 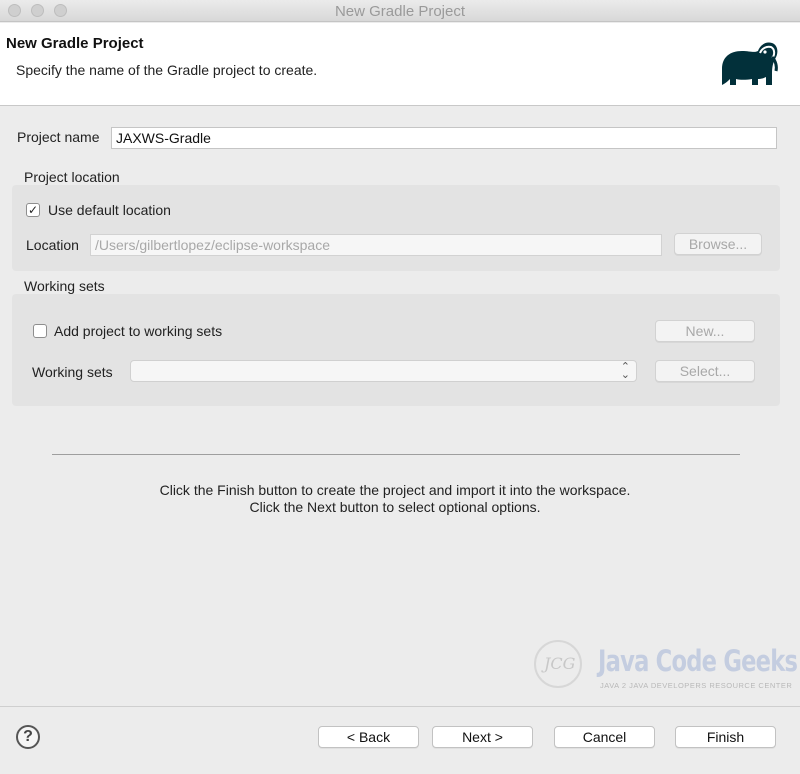 I want to click on project-name-input, so click(x=444, y=138).